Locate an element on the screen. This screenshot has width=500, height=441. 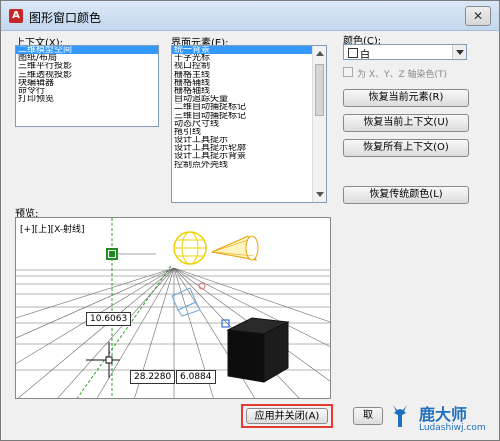
color-swatch is located at coordinates (353, 53).